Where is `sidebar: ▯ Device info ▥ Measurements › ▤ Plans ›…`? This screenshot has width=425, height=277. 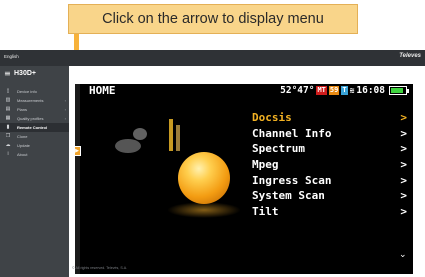
sidebar: ▯ Device info ▥ Measurements › ▤ Plans ›… is located at coordinates (34, 123).